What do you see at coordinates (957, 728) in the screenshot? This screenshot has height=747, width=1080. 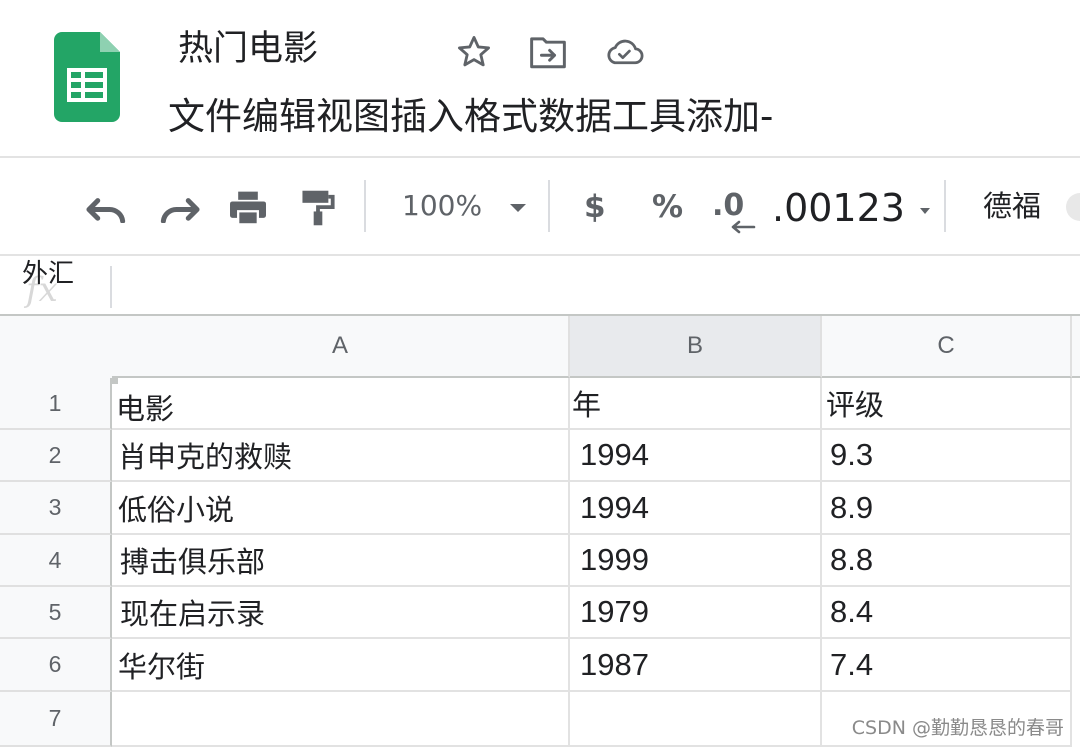 I see `watermark: CSDN @勤勤恳恳的春哥` at bounding box center [957, 728].